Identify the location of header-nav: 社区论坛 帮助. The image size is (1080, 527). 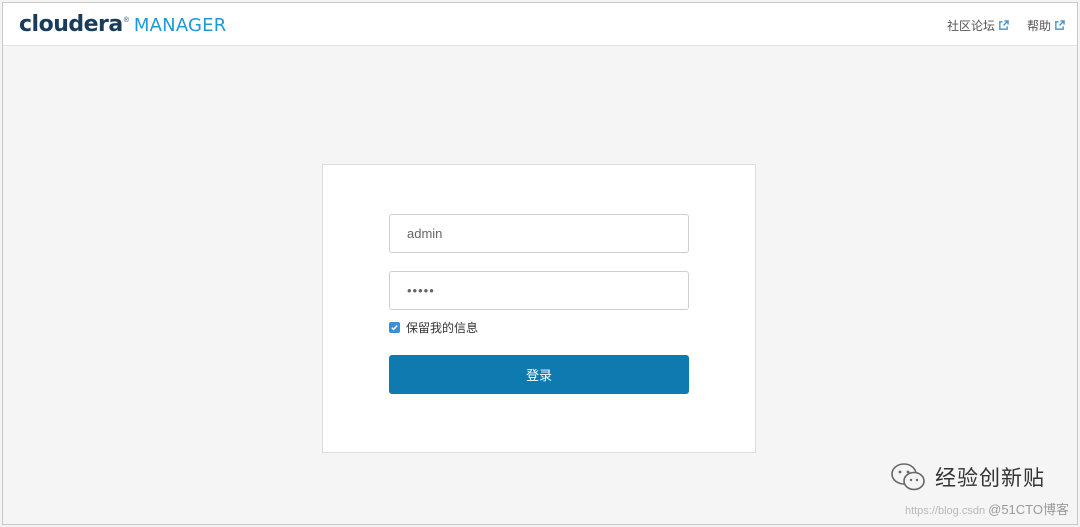
(1006, 25).